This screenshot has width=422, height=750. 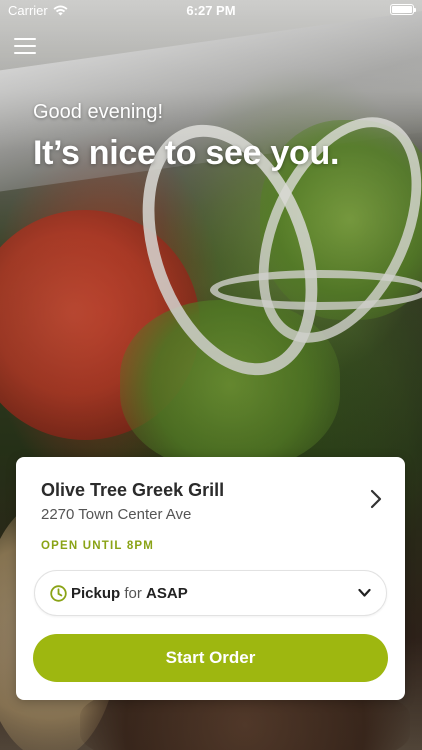 What do you see at coordinates (133, 593) in the screenshot?
I see `pickup-connector: for` at bounding box center [133, 593].